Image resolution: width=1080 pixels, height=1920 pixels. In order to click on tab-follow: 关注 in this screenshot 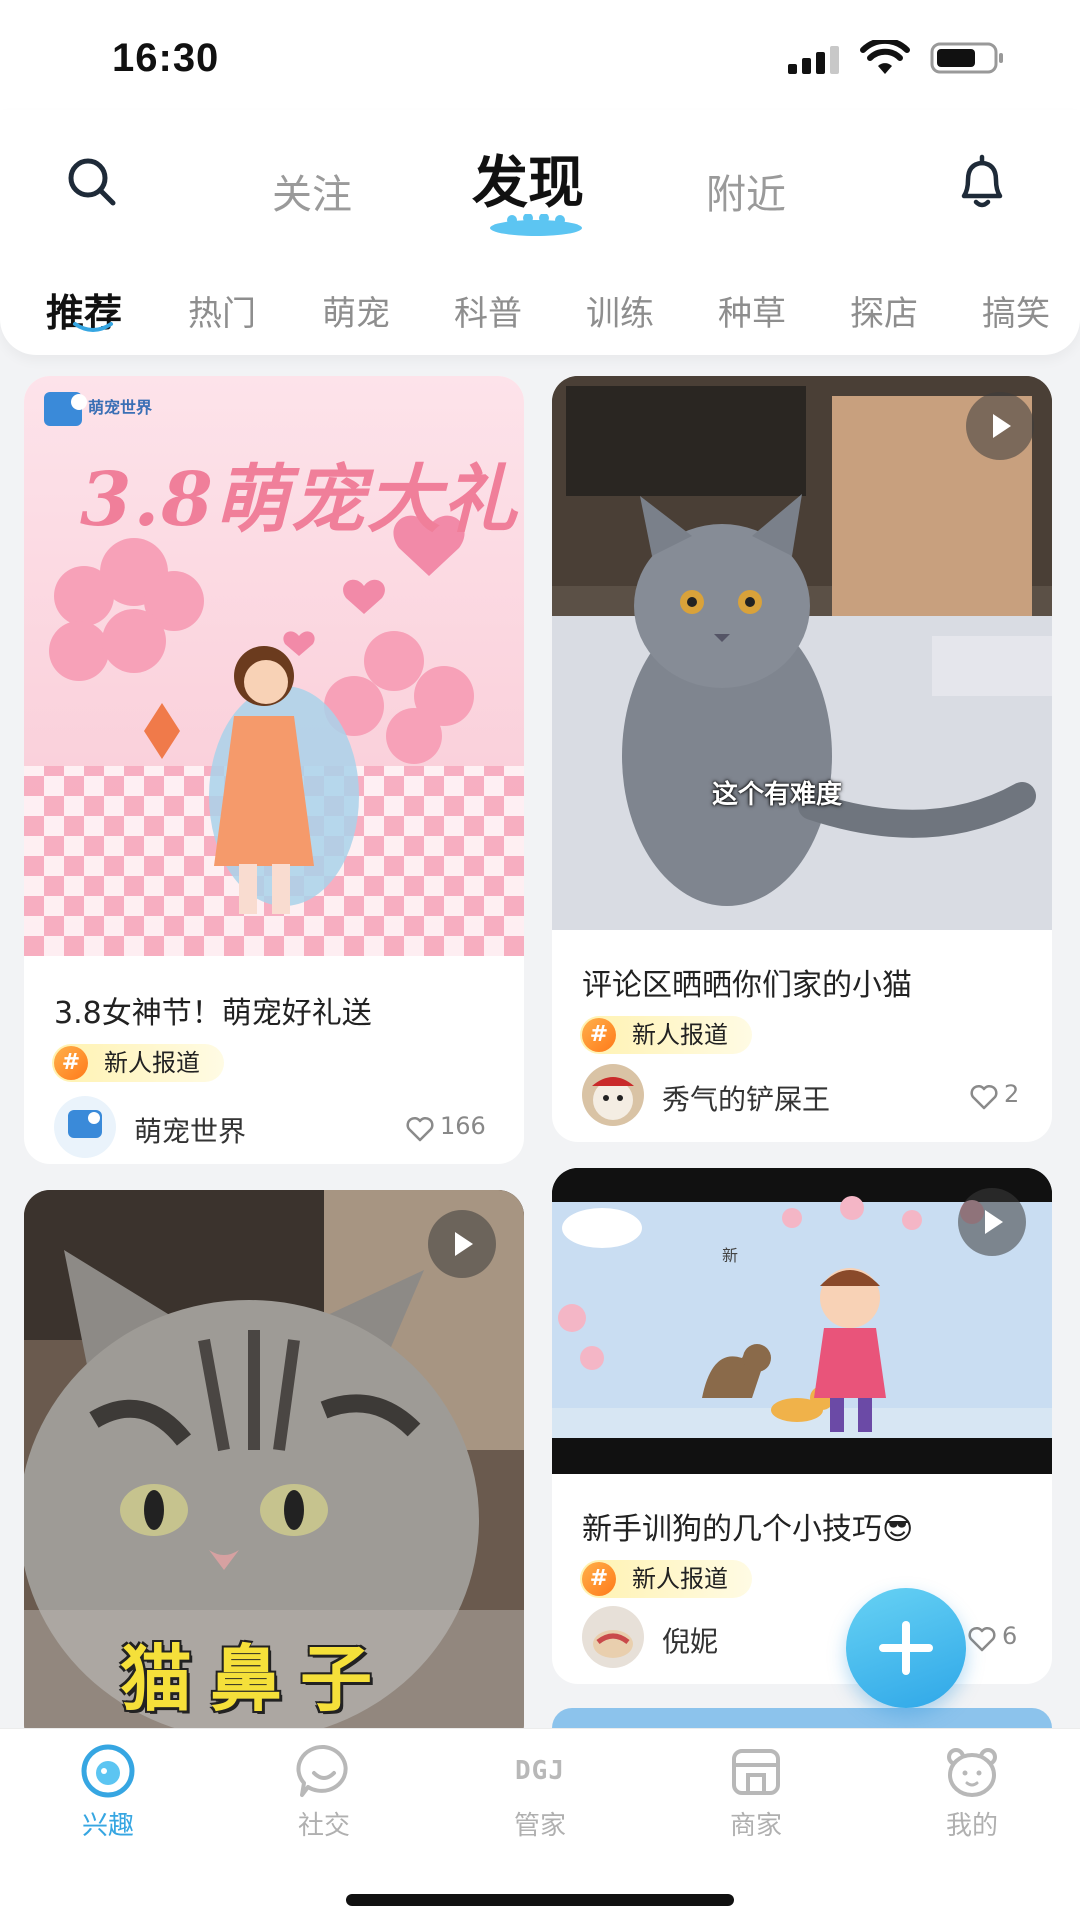, I will do `click(312, 191)`.